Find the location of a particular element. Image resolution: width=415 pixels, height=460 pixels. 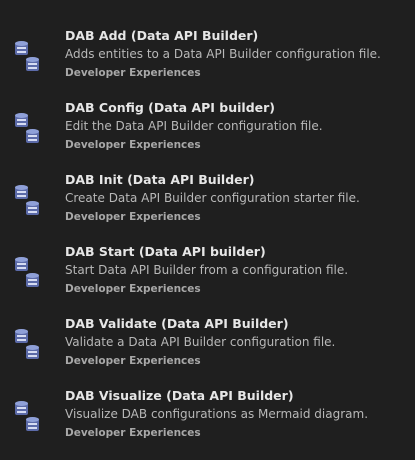

extension-title: DAB Visualize (Data API Builder) is located at coordinates (179, 395).